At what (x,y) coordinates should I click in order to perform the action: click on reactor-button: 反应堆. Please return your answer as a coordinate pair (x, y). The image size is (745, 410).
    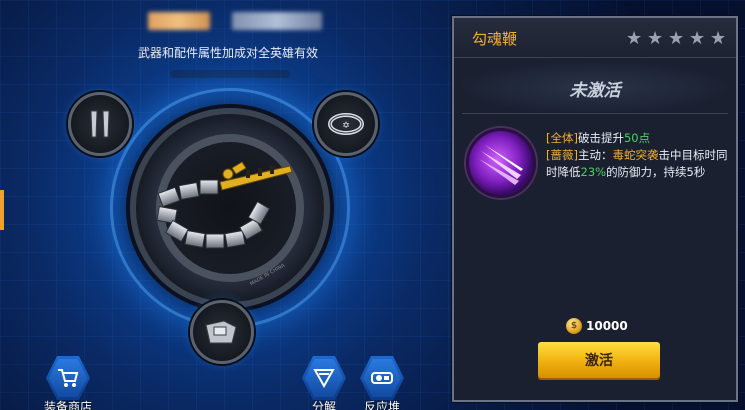
    Looking at the image, I should click on (382, 383).